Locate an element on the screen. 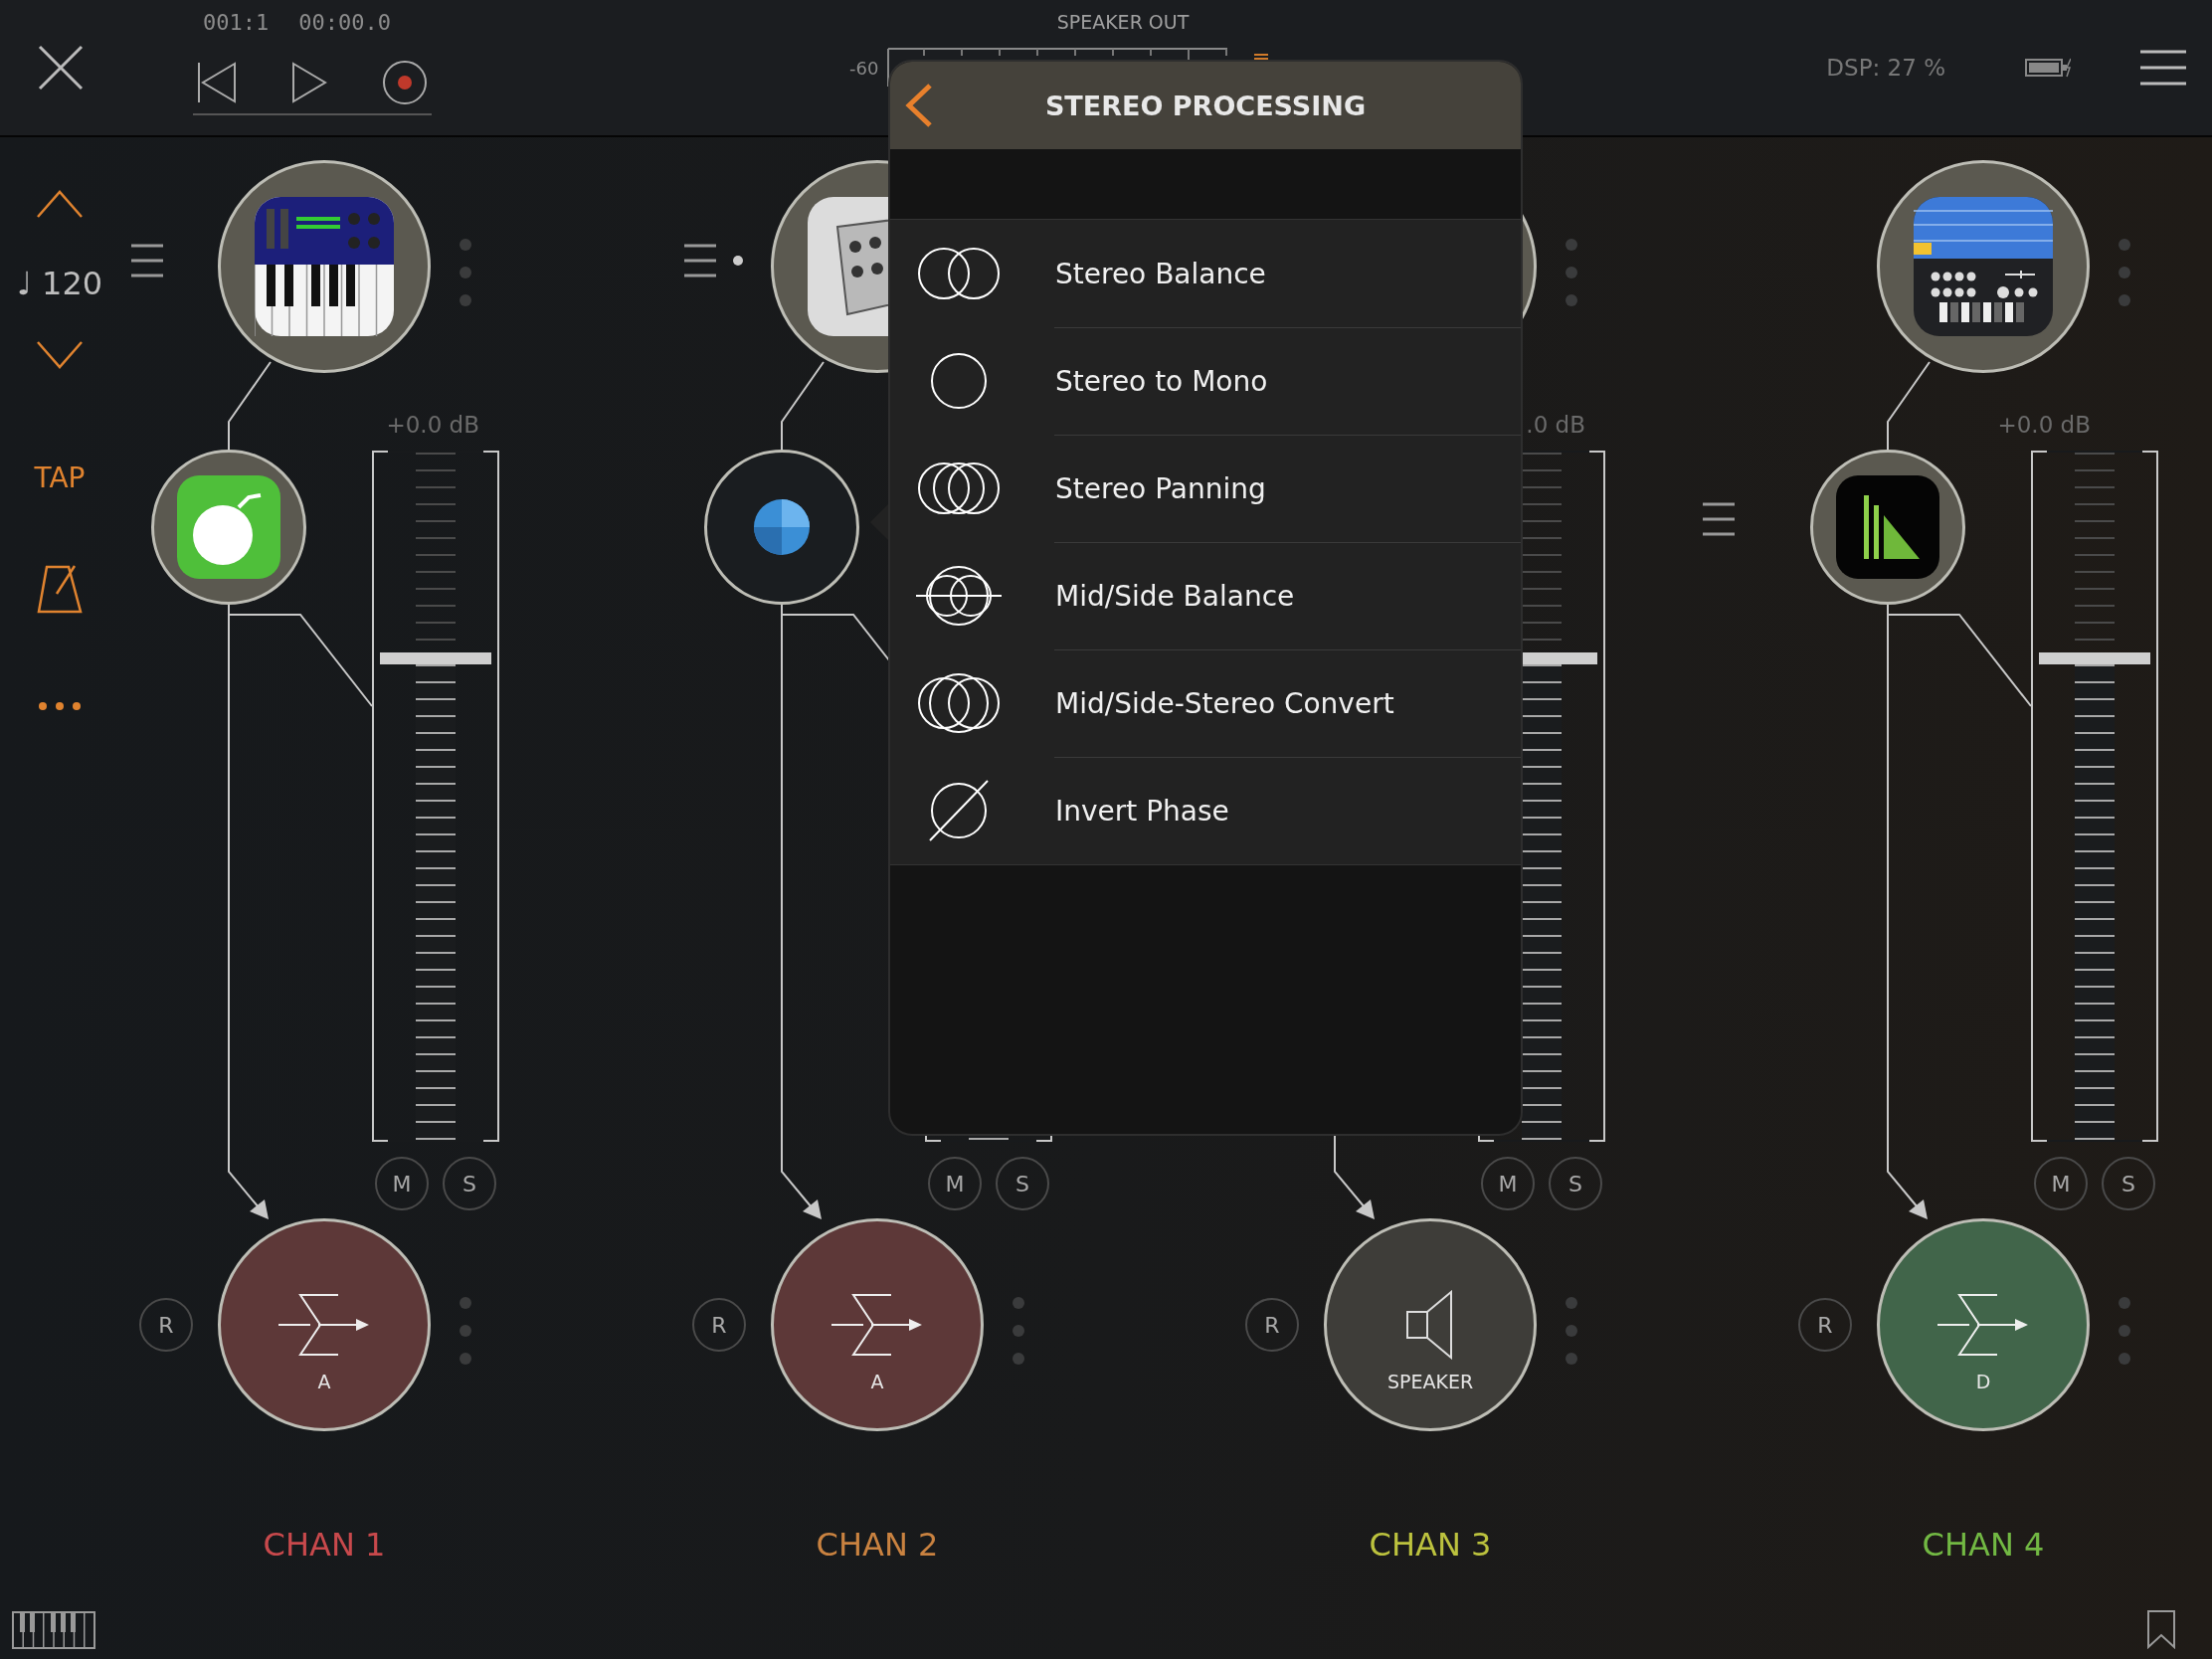 The width and height of the screenshot is (2212, 1659). menu-item-label: Stereo Balance is located at coordinates (1160, 273).